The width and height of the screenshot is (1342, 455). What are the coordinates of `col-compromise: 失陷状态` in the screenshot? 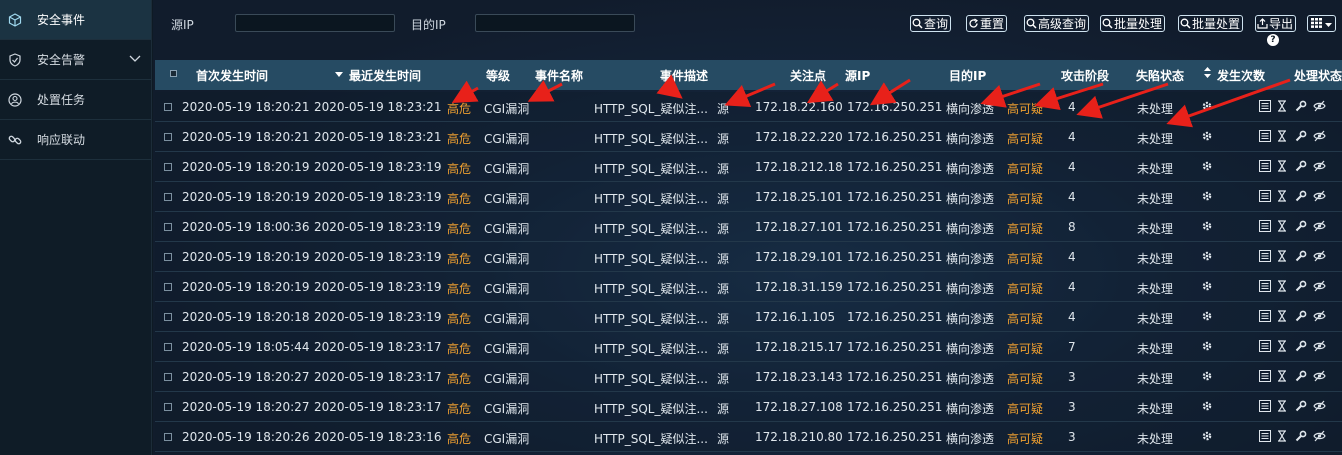 It's located at (1160, 75).